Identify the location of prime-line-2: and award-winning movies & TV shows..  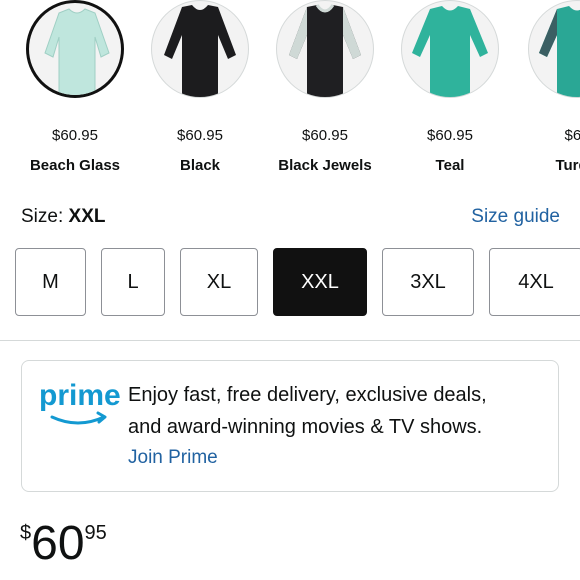
(305, 427).